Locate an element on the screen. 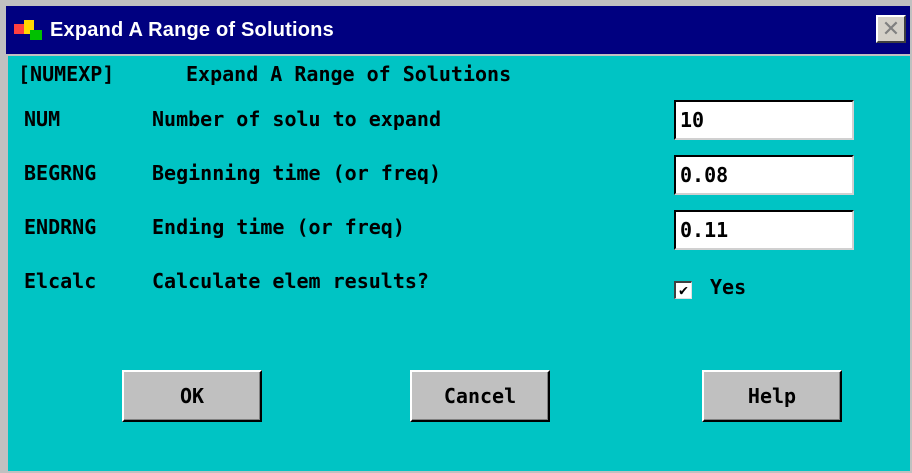 This screenshot has width=912, height=473. ok-button: OK is located at coordinates (192, 396).